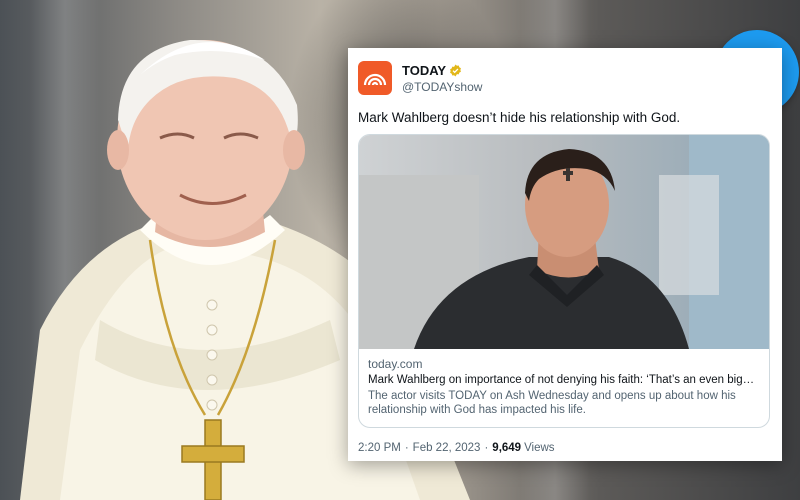  I want to click on today-rainbow-logo, so click(375, 79).